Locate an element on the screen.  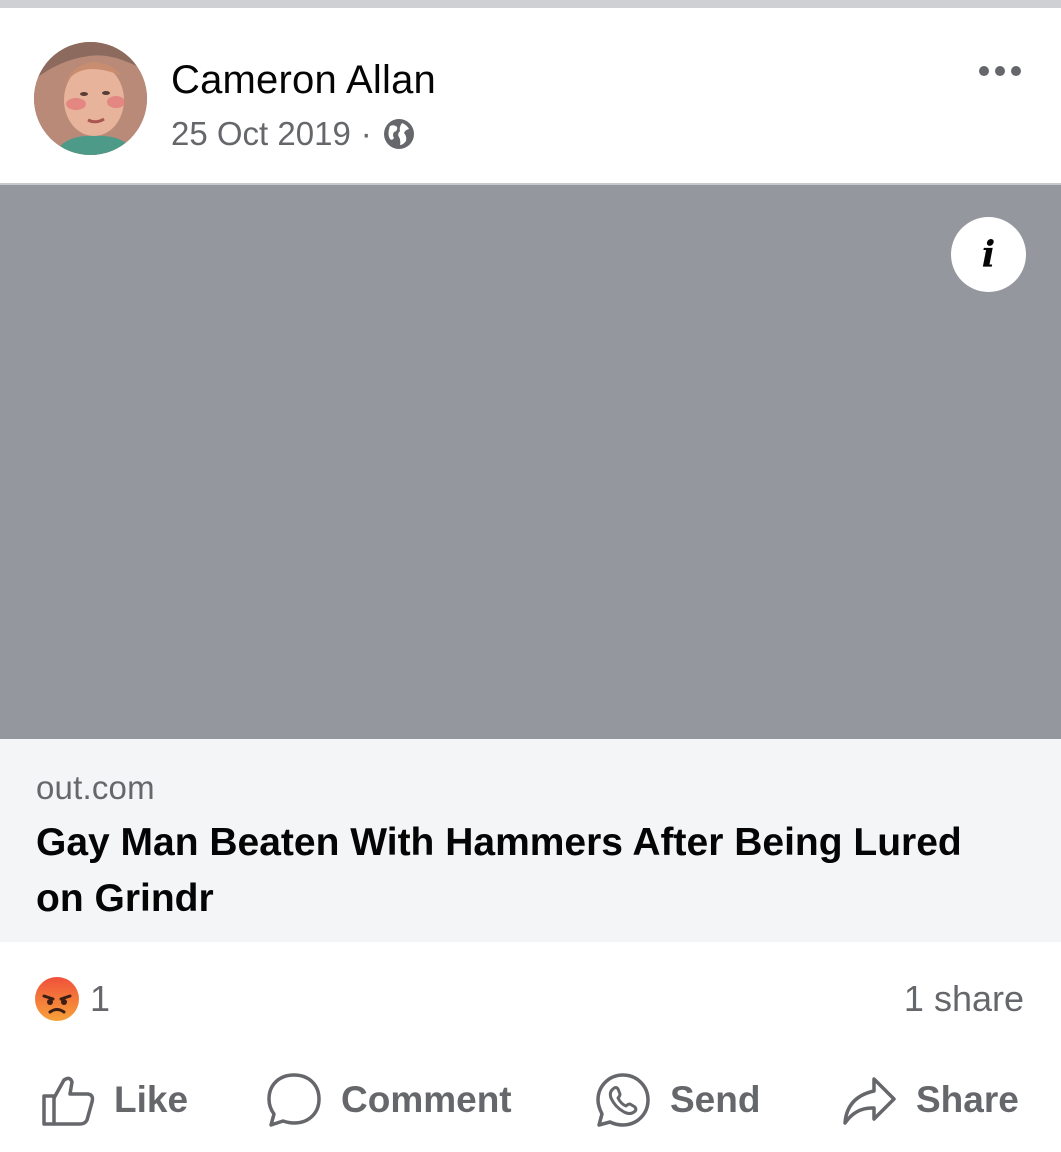
reactions-bar: 1 1 share is located at coordinates (530, 997).